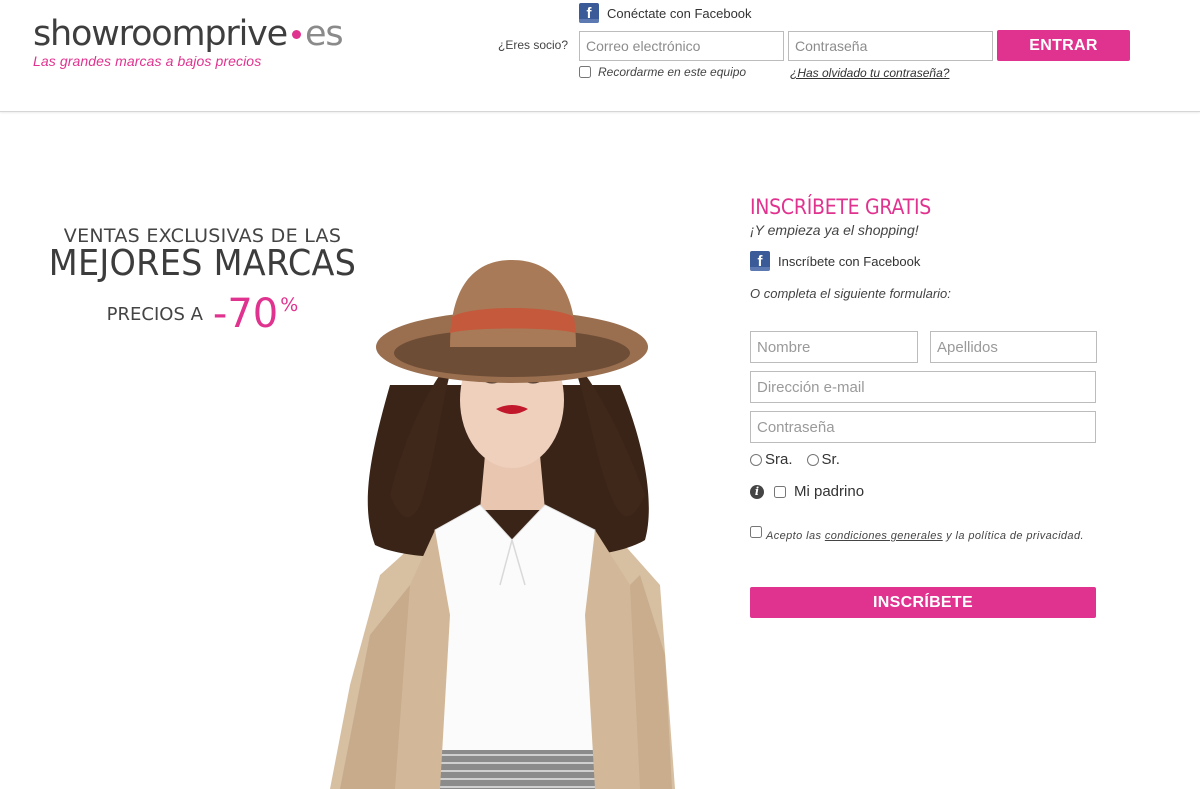 The width and height of the screenshot is (1200, 789). What do you see at coordinates (829, 491) in the screenshot?
I see `sponsor-label: Mi padrino` at bounding box center [829, 491].